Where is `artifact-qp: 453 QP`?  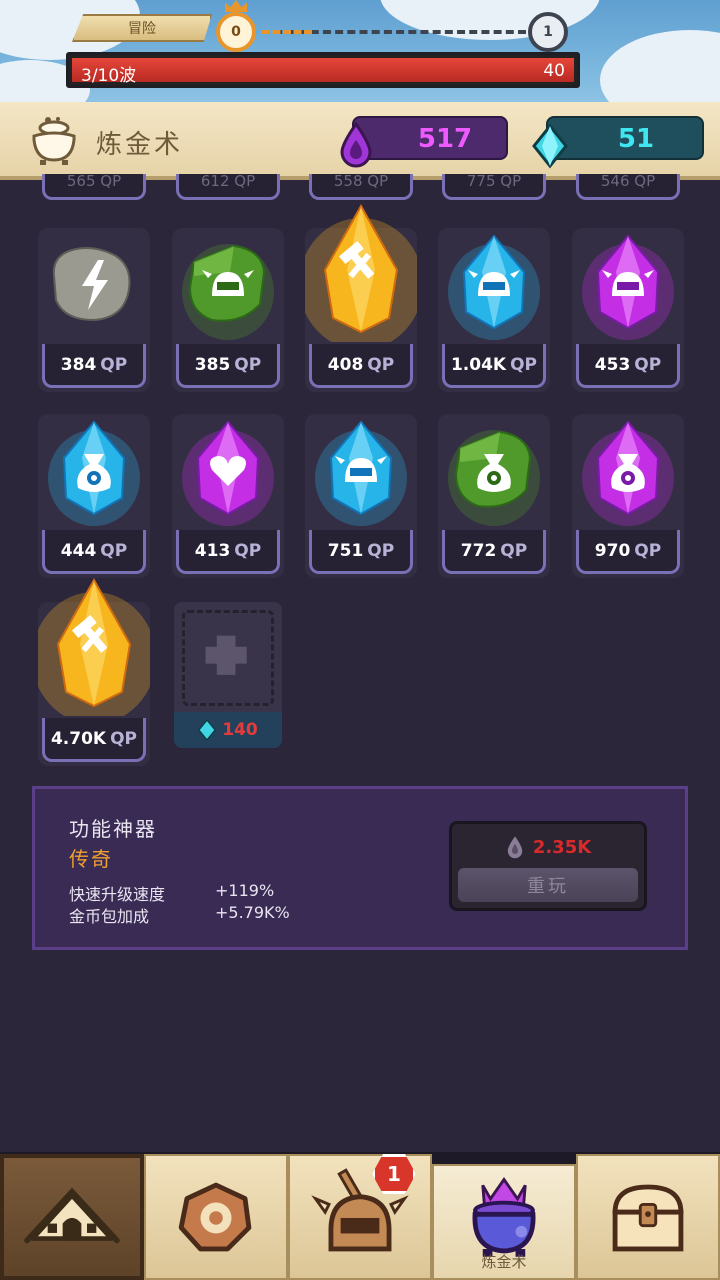
artifact-qp: 453 QP is located at coordinates (628, 366).